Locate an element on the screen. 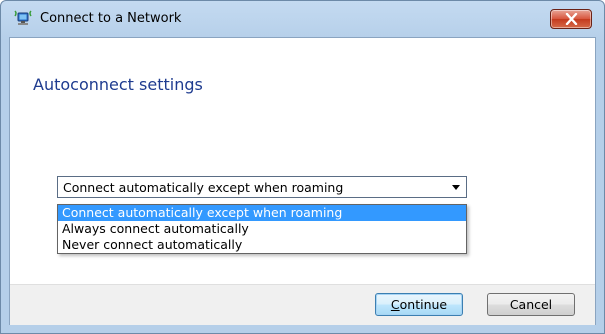  page-title: Autoconnect settings is located at coordinates (118, 84).